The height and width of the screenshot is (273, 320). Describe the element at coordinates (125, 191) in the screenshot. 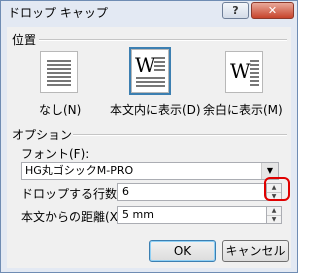

I see `lines-to-drop-value: 6` at that location.